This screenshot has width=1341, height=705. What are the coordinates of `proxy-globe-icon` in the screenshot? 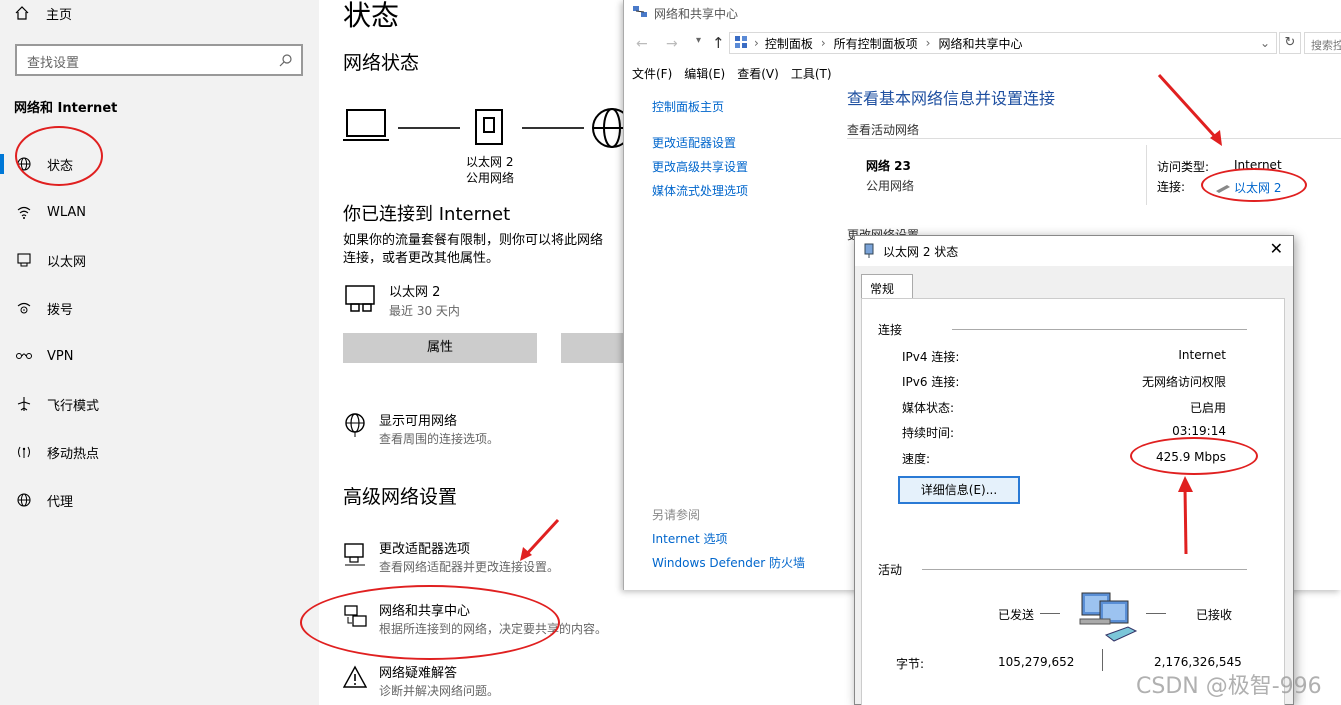 It's located at (24, 500).